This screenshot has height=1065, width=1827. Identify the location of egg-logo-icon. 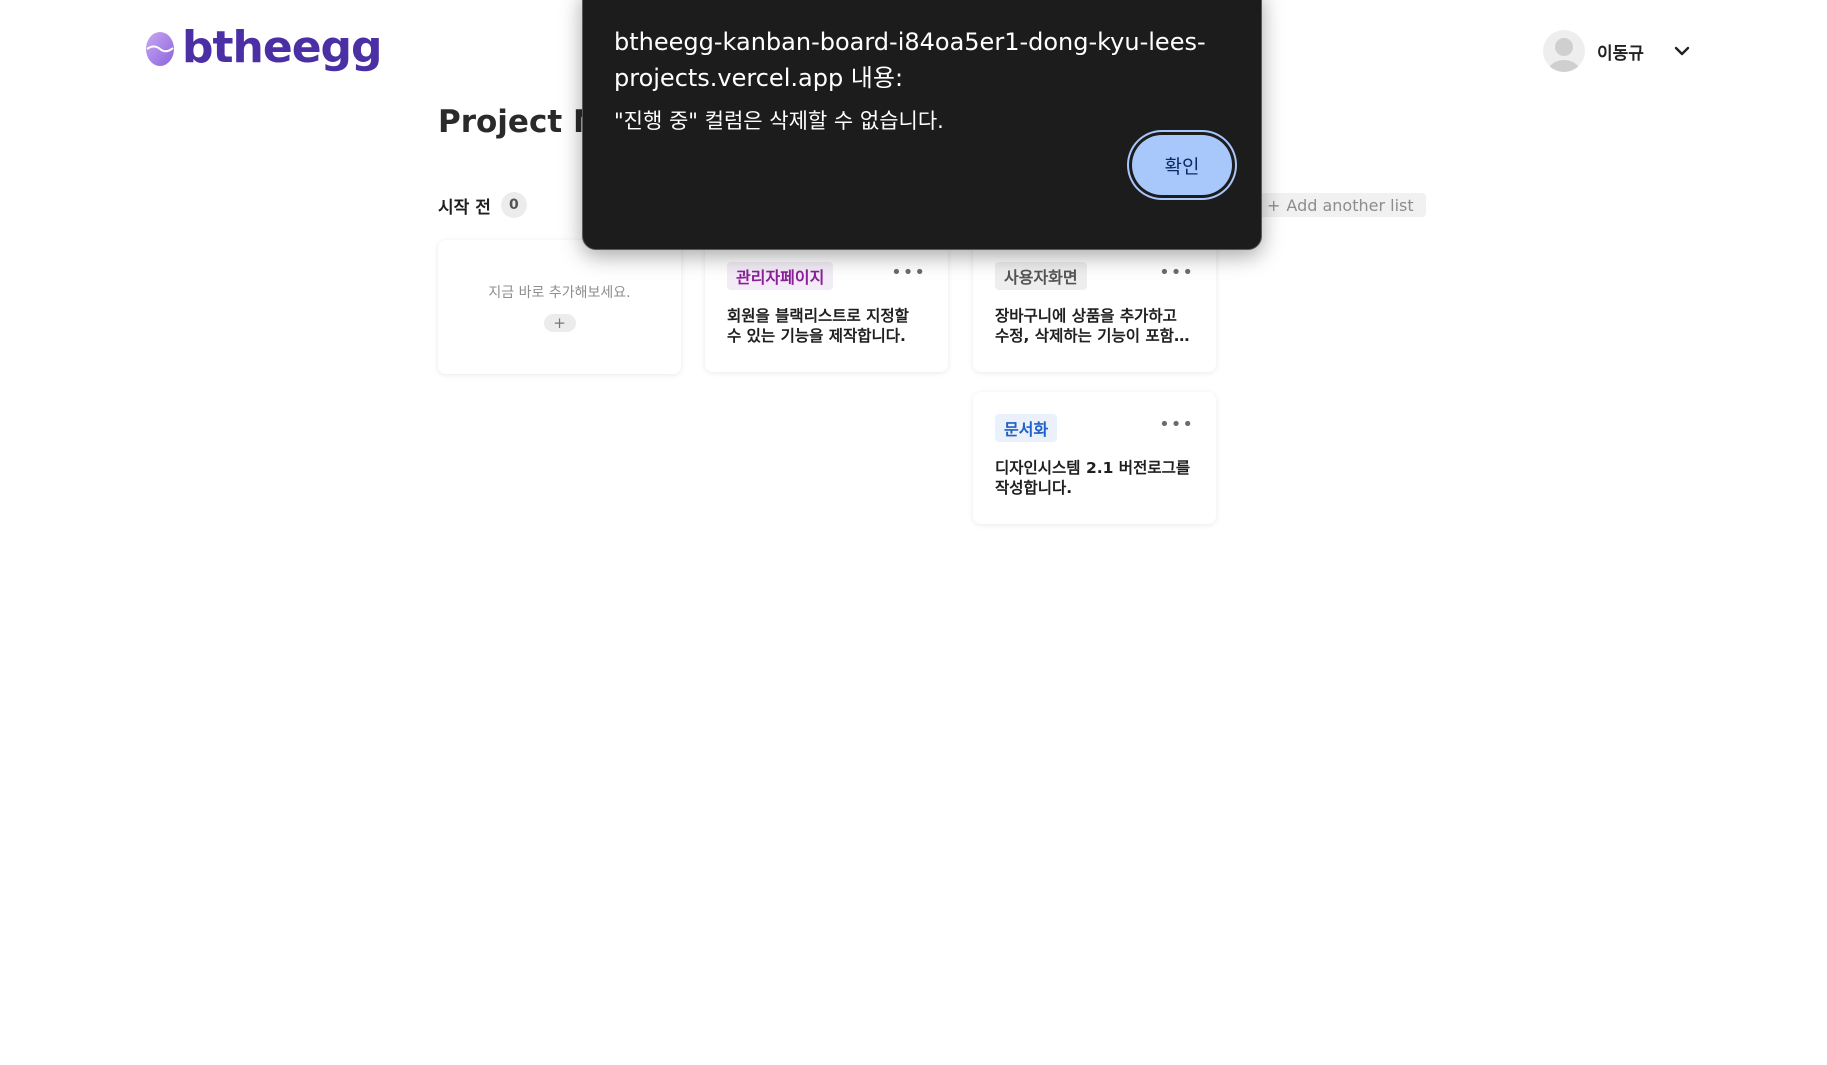
(160, 49).